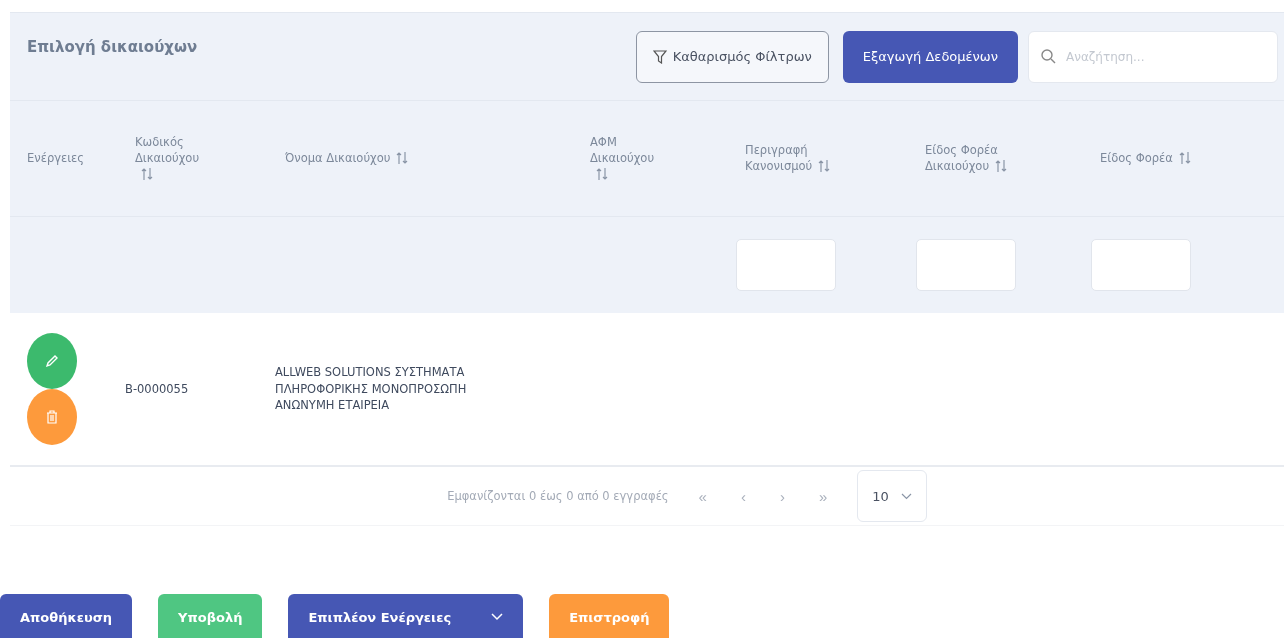  What do you see at coordinates (113, 46) in the screenshot?
I see `panel-title: Επιλογή δικαιούχων` at bounding box center [113, 46].